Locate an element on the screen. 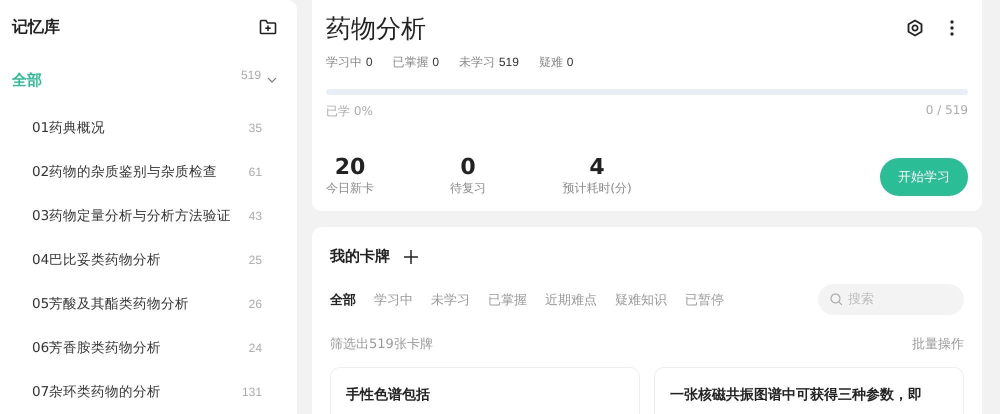 This screenshot has height=414, width=1000. tree-item: 04巴比妥类药物分析 25 is located at coordinates (154, 260).